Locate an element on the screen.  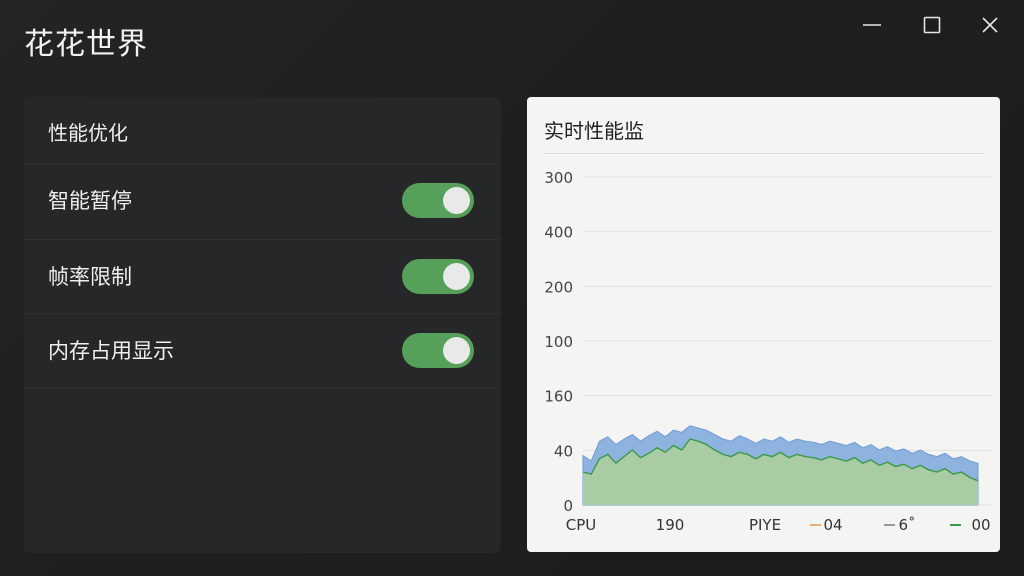
setting-label: 内存占用显示 is located at coordinates (111, 351).